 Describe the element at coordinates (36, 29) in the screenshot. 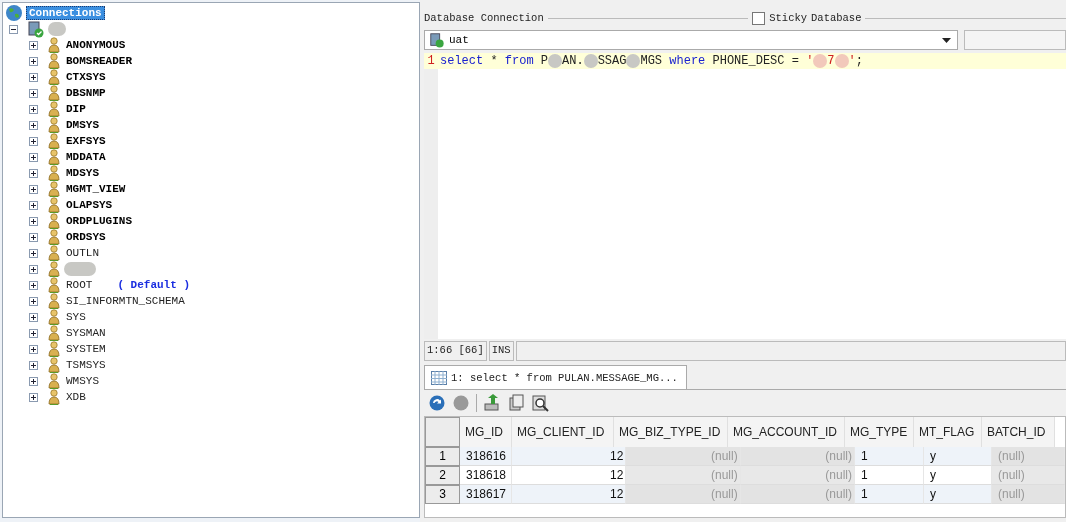

I see `database-icon` at that location.